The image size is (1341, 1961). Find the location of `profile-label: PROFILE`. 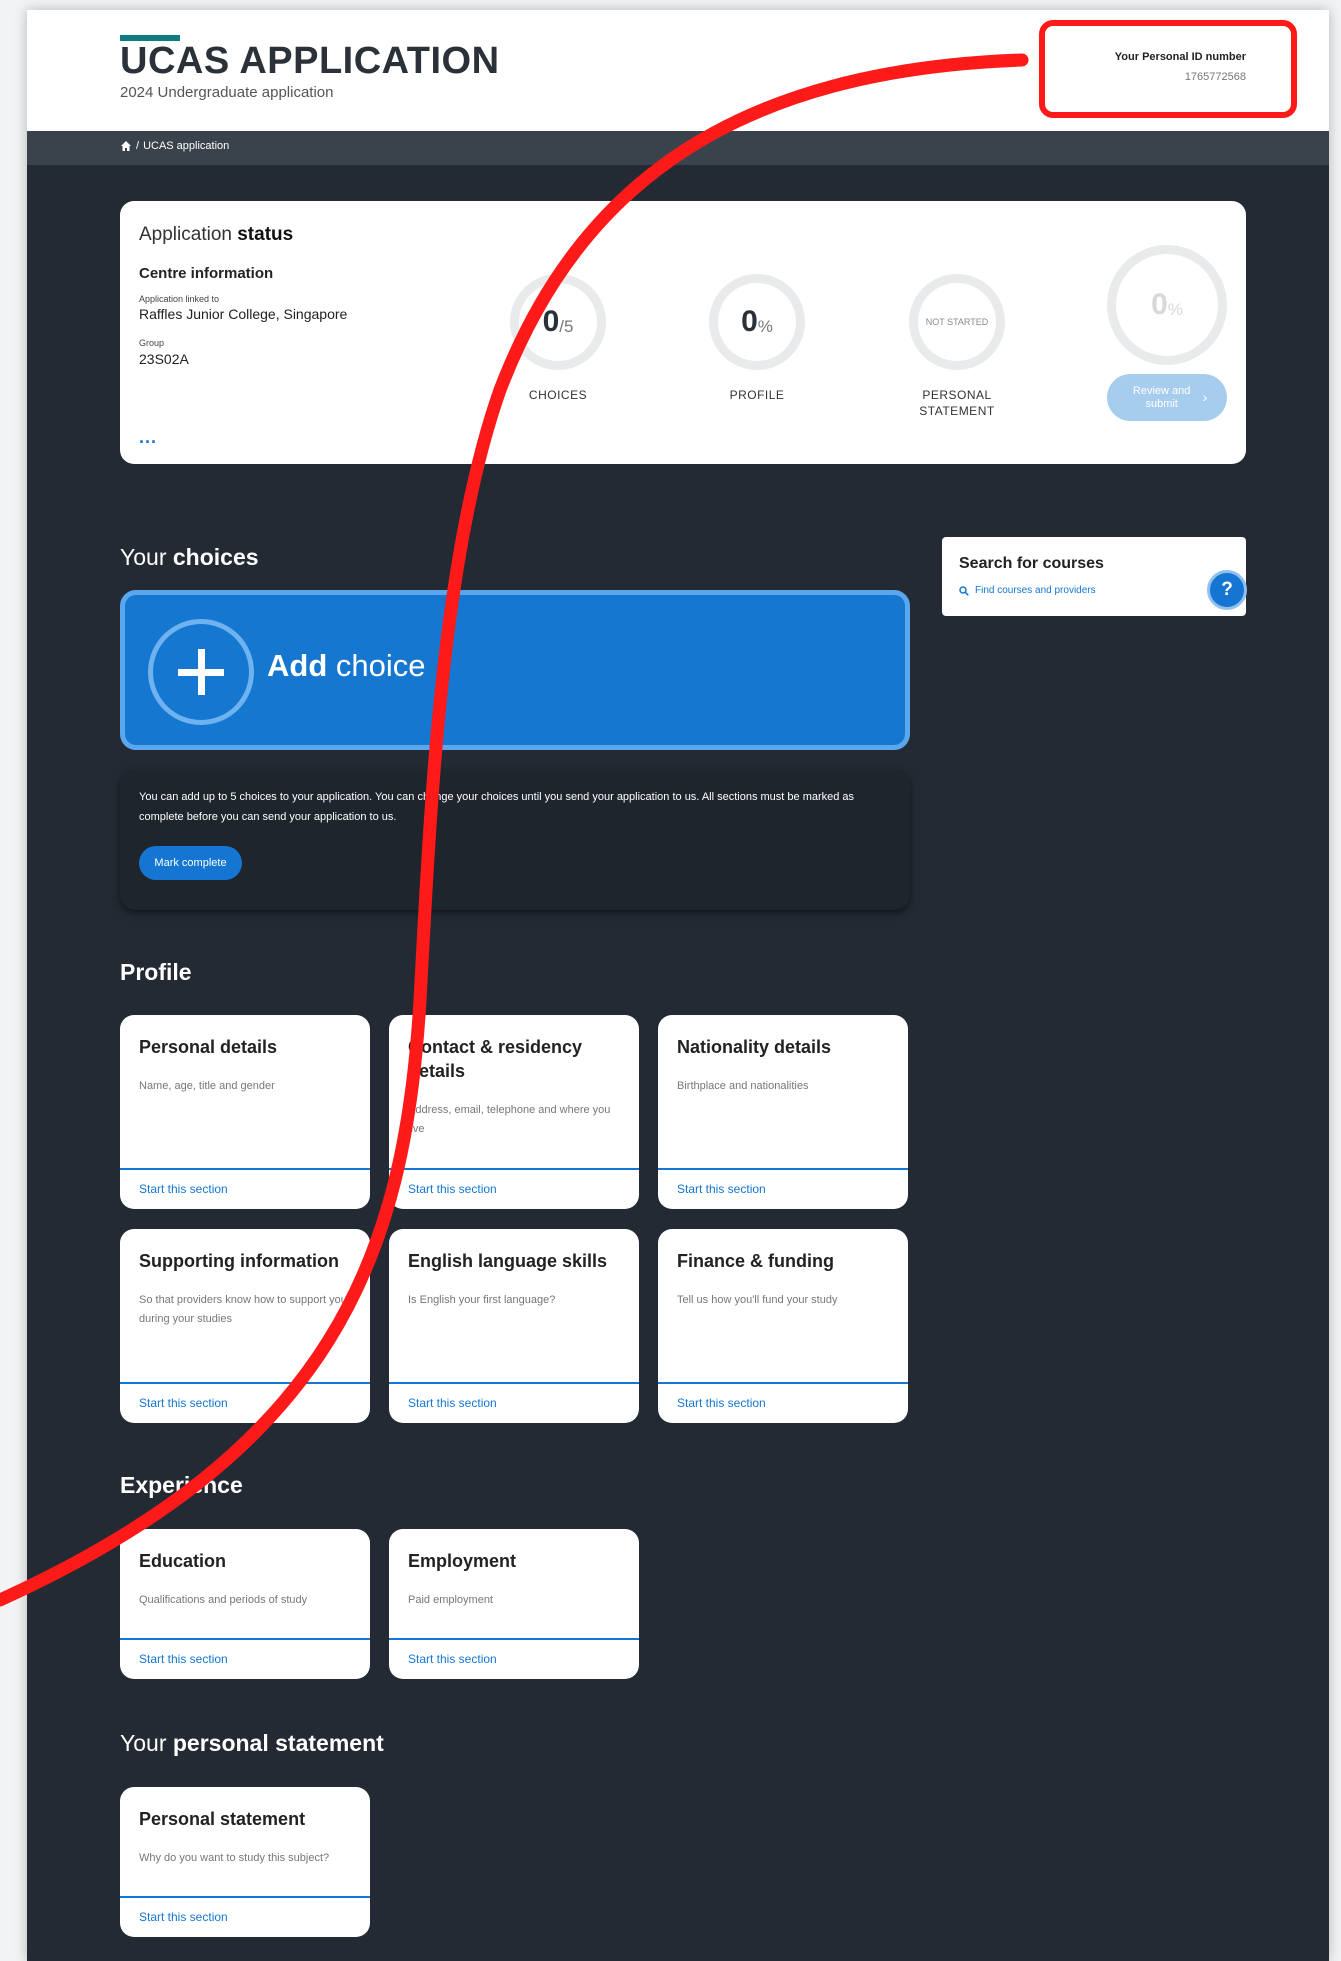

profile-label: PROFILE is located at coordinates (757, 395).